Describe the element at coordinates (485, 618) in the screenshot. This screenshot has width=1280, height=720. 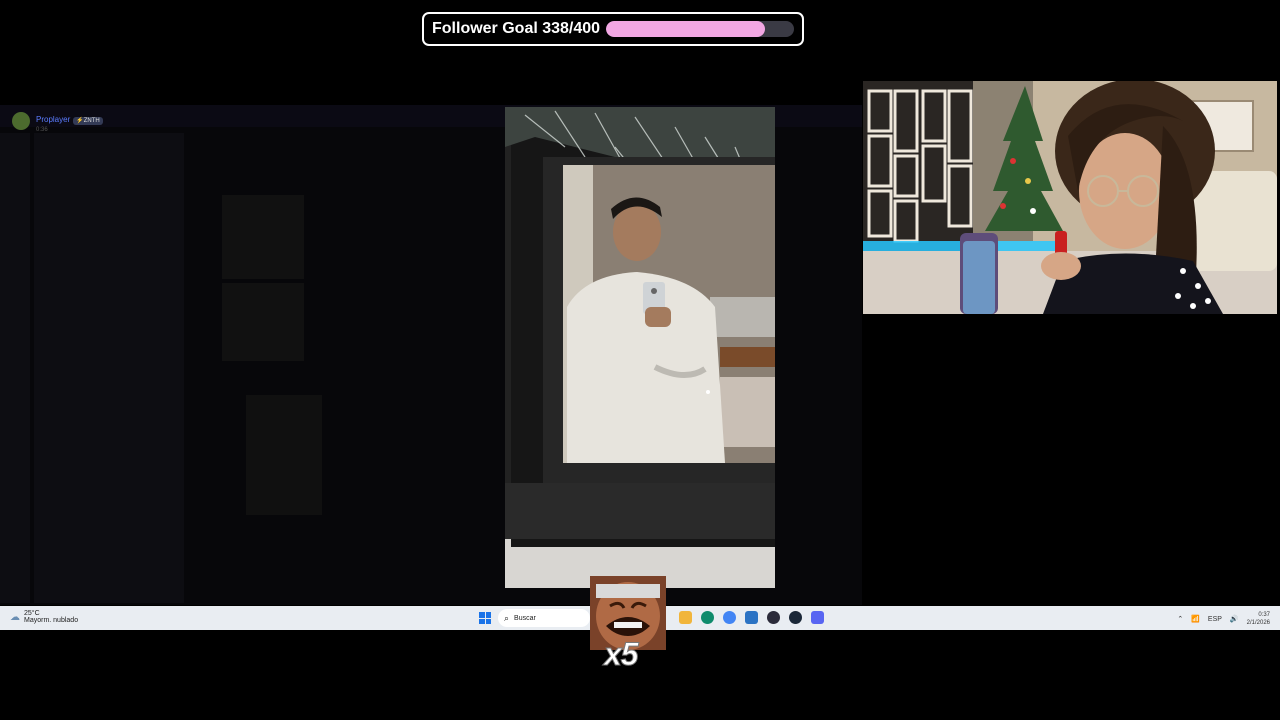
I see `start-button` at that location.